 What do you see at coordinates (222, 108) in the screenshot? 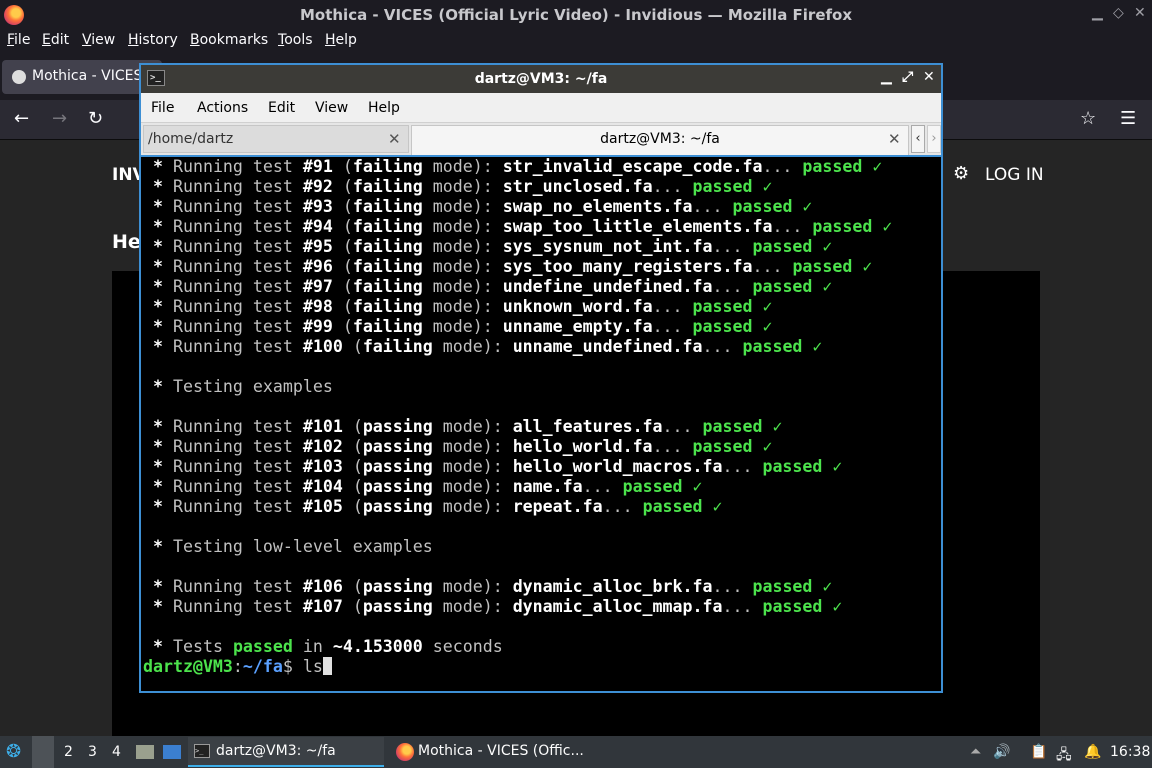
I see `terminal-menu-actions: Actions` at bounding box center [222, 108].